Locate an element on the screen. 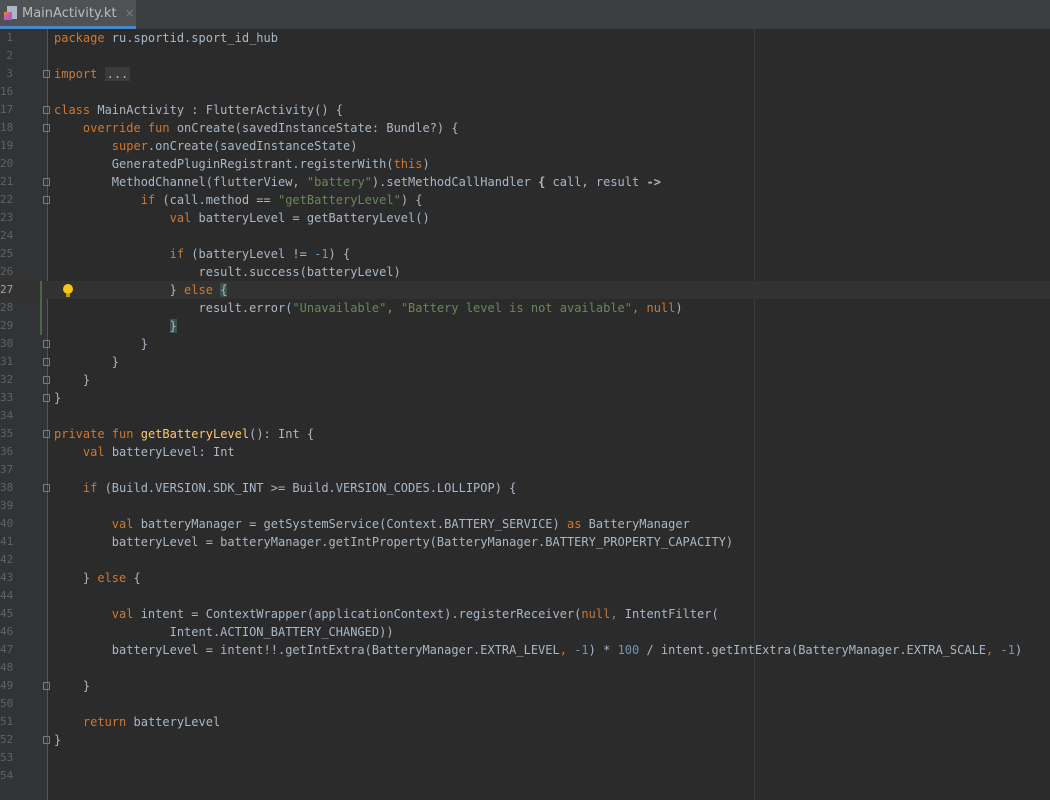 Image resolution: width=1050 pixels, height=800 pixels. code-line: 33} is located at coordinates (525, 398).